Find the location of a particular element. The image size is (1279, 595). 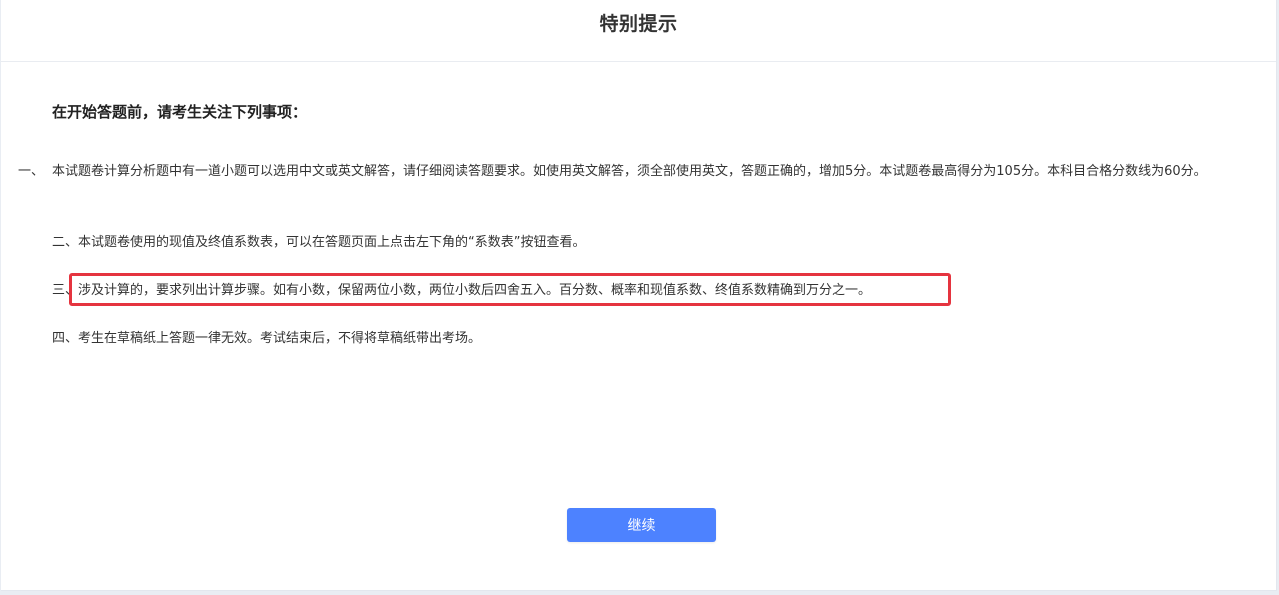

dialog-header: 特别提示 is located at coordinates (638, 31).